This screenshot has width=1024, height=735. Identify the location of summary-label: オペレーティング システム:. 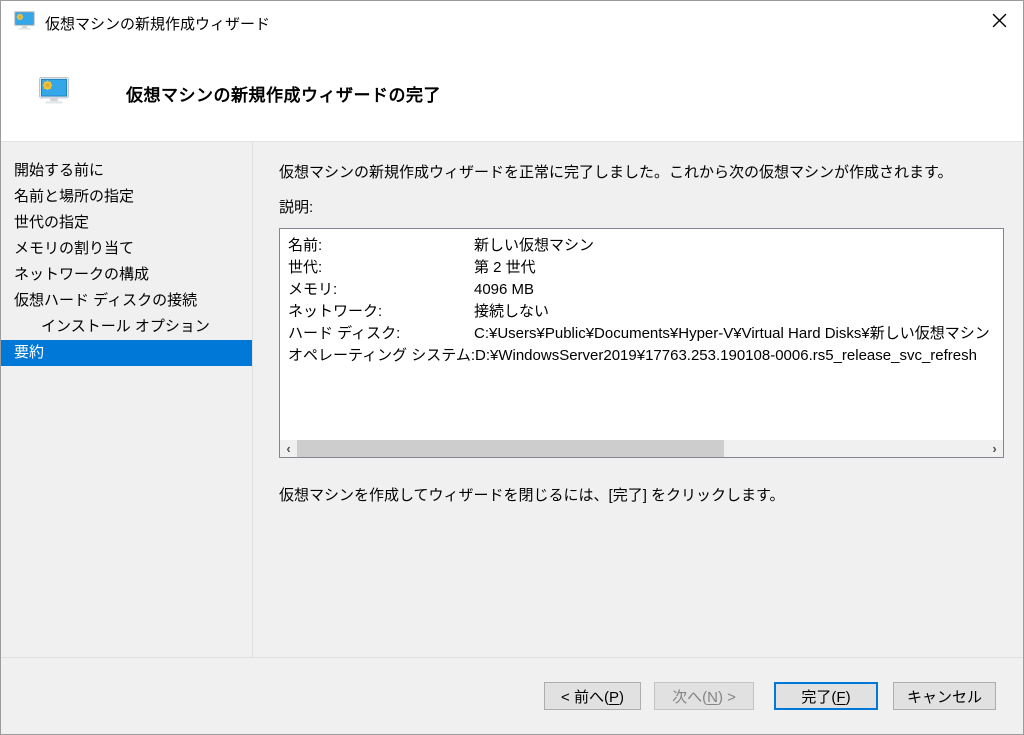
(381, 355).